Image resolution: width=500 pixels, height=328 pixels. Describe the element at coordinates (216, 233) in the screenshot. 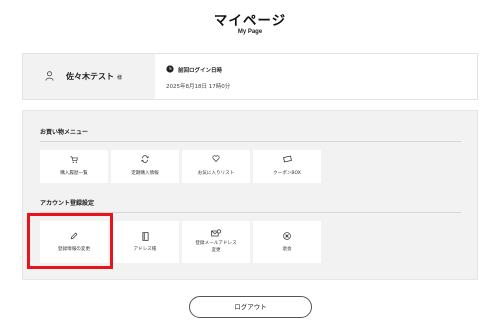

I see `mail-settings-icon` at that location.